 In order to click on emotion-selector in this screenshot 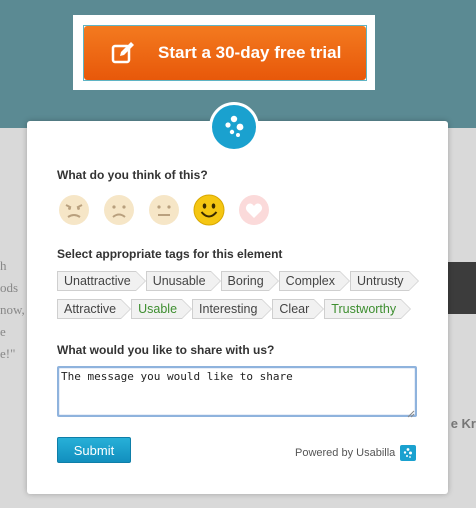, I will do `click(169, 210)`.